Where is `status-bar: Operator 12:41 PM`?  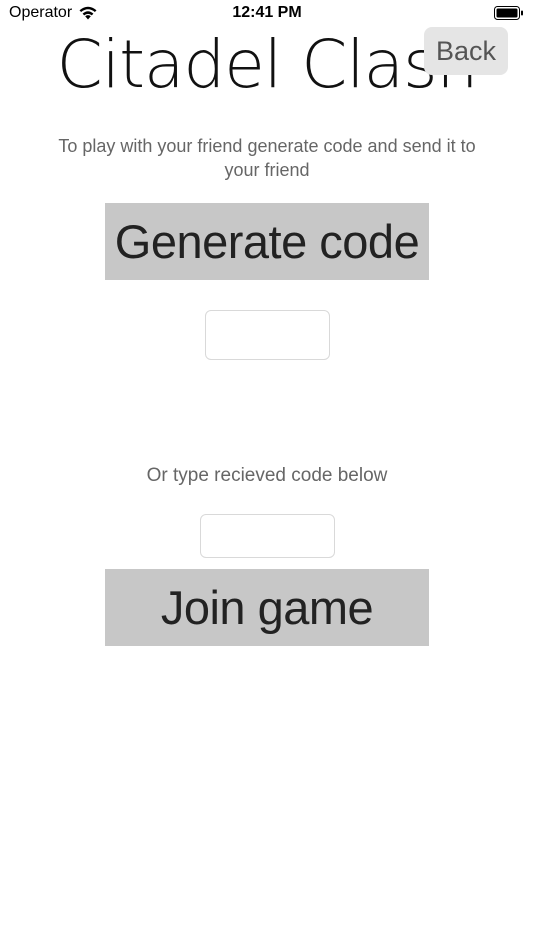
status-bar: Operator 12:41 PM is located at coordinates (267, 14).